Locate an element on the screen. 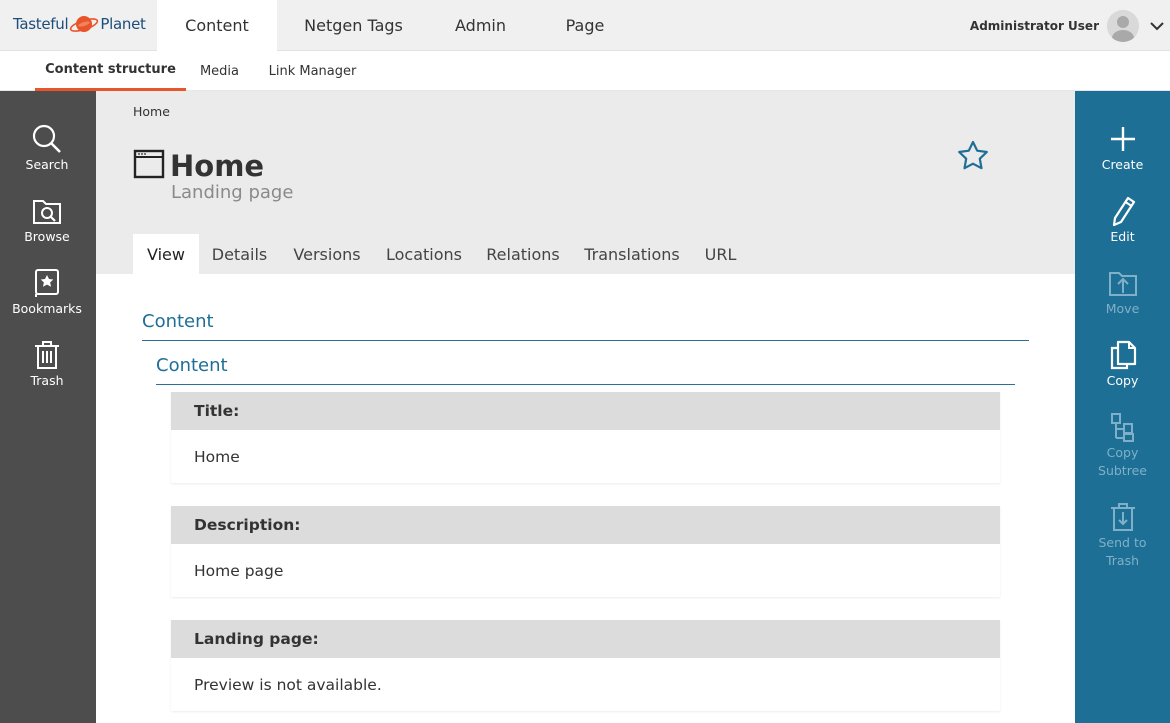 Image resolution: width=1170 pixels, height=723 pixels. user-menu: Administrator User is located at coordinates (1070, 25).